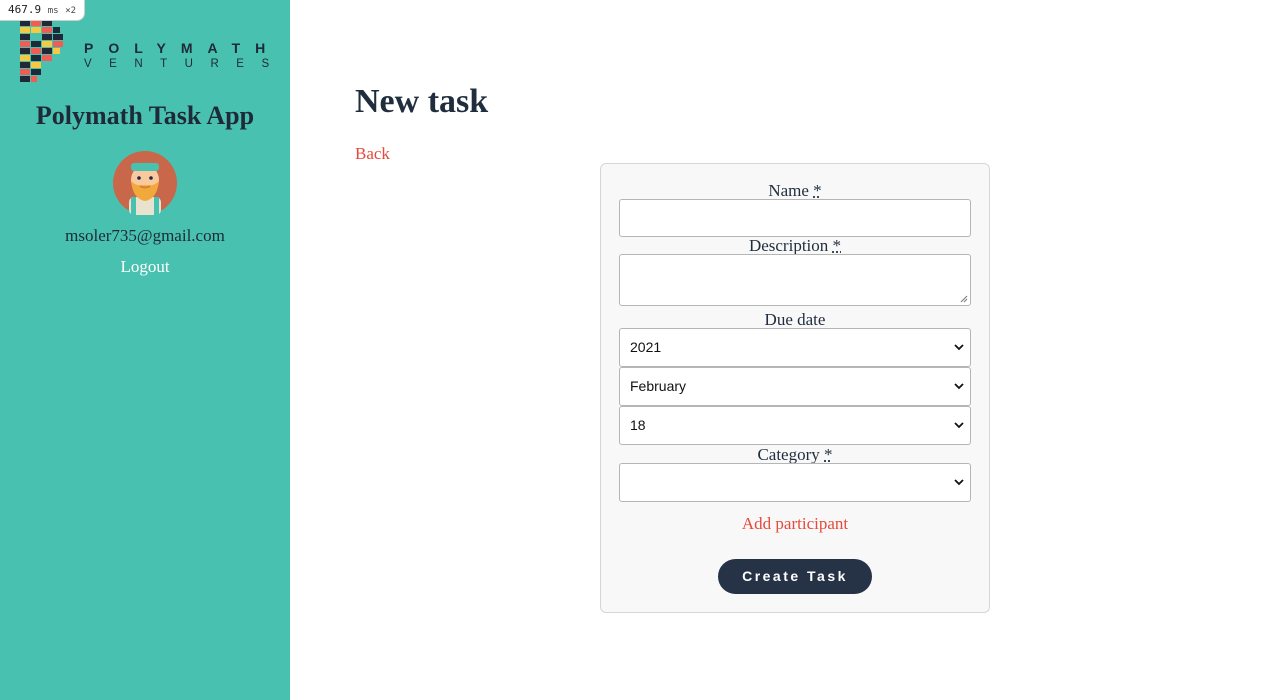 The image size is (1285, 700). Describe the element at coordinates (788, 454) in the screenshot. I see `category-label-text: Category` at that location.